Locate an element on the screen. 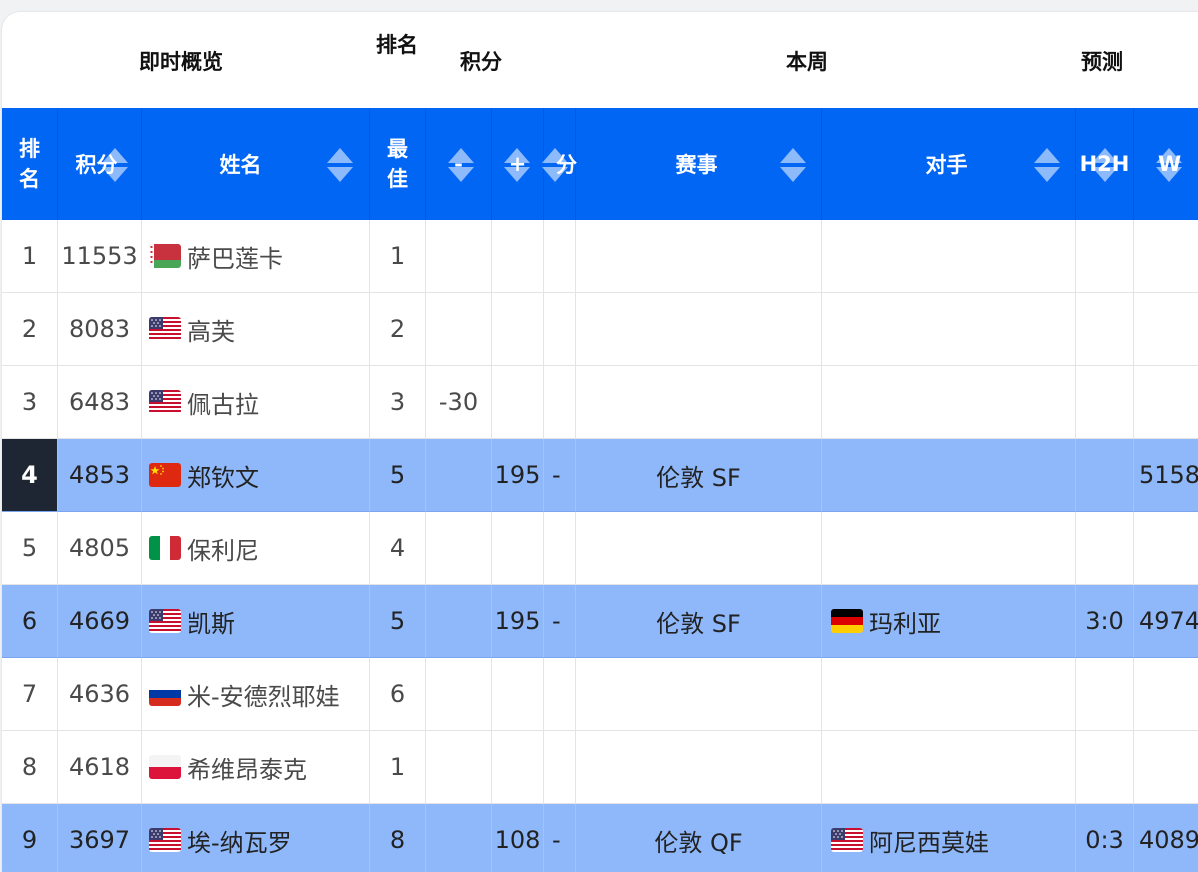 This screenshot has width=1198, height=872. cell-opponent-text: 阿尼西莫娃 is located at coordinates (929, 842).